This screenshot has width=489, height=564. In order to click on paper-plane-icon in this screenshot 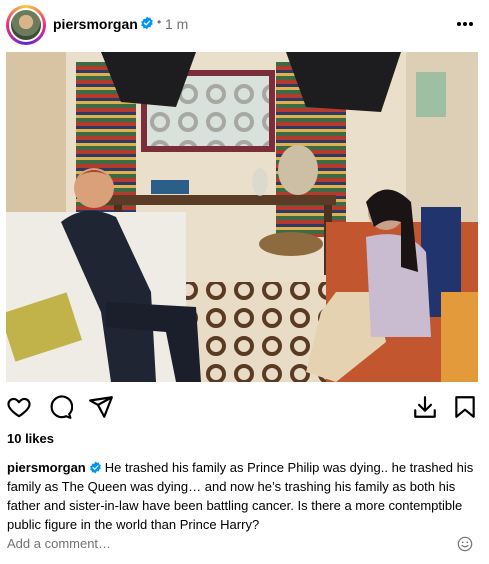, I will do `click(101, 407)`.